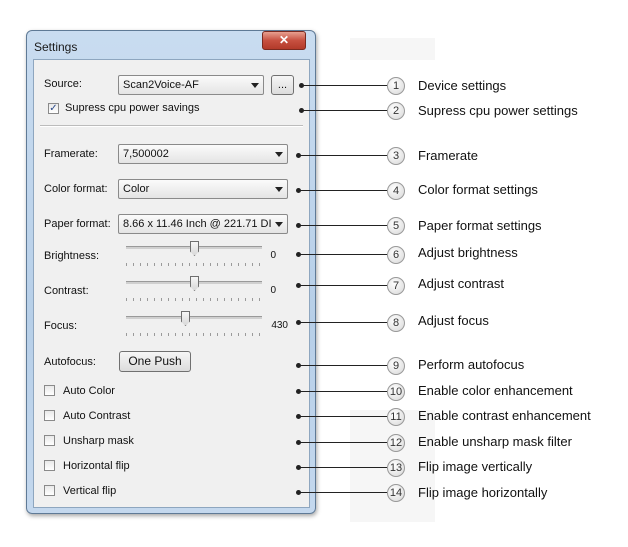  I want to click on dialog-title: Settings, so click(56, 47).